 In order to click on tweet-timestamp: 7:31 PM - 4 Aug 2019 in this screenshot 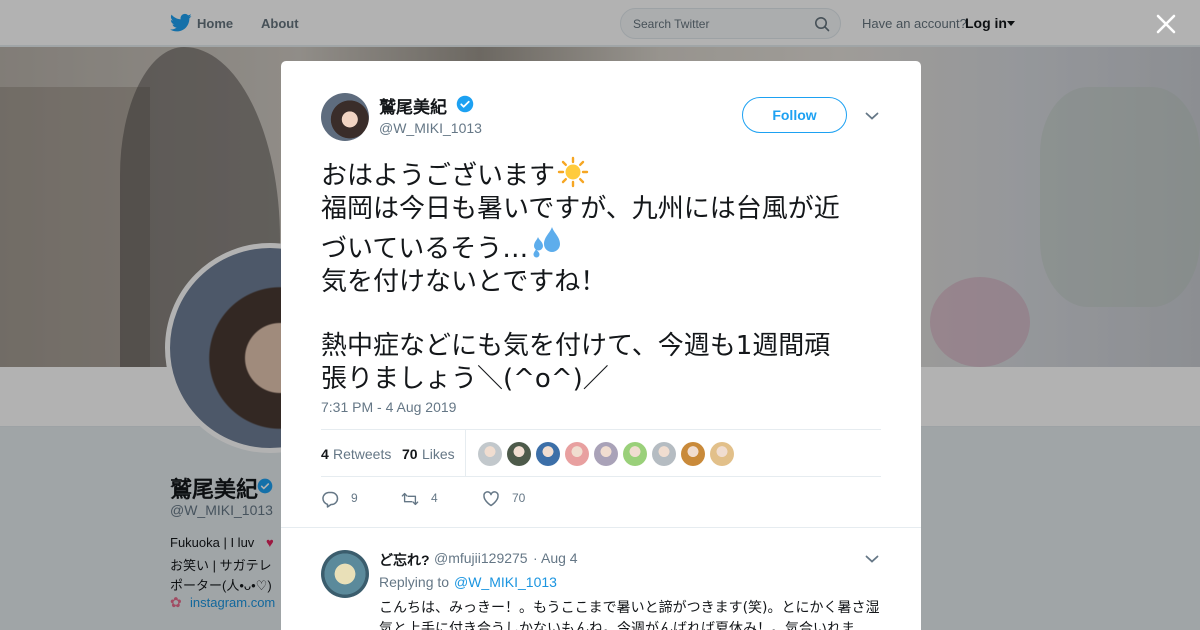, I will do `click(388, 407)`.